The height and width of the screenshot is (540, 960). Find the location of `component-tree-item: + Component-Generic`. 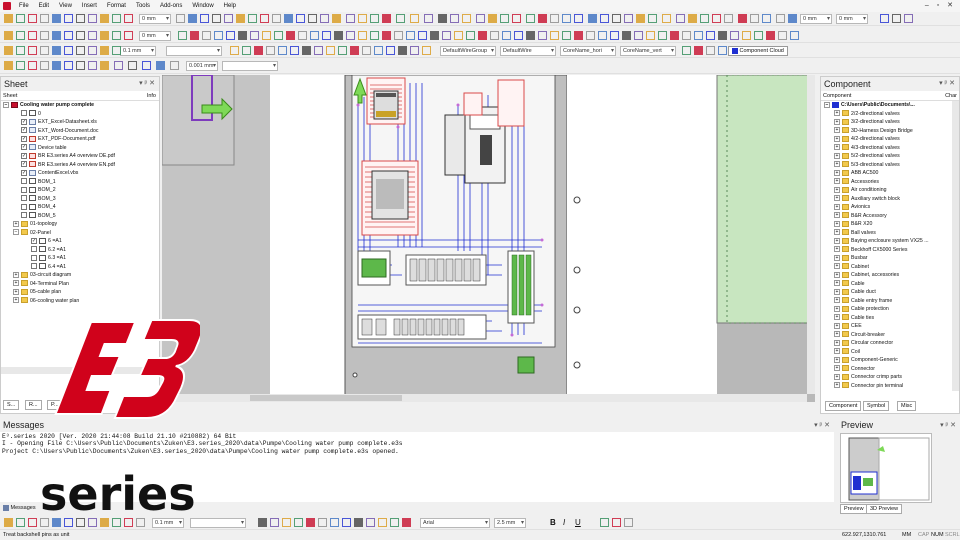

component-tree-item: + Component-Generic is located at coordinates (891, 360).